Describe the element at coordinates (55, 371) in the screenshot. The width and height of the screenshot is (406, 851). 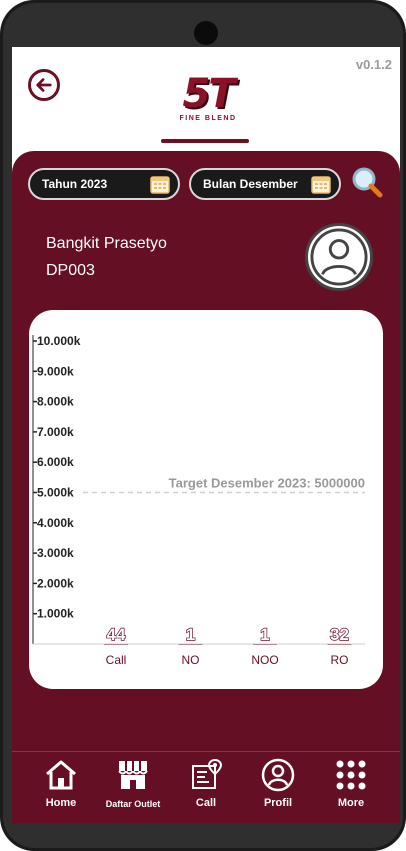
I see `y-tick-label: 9.000k` at that location.